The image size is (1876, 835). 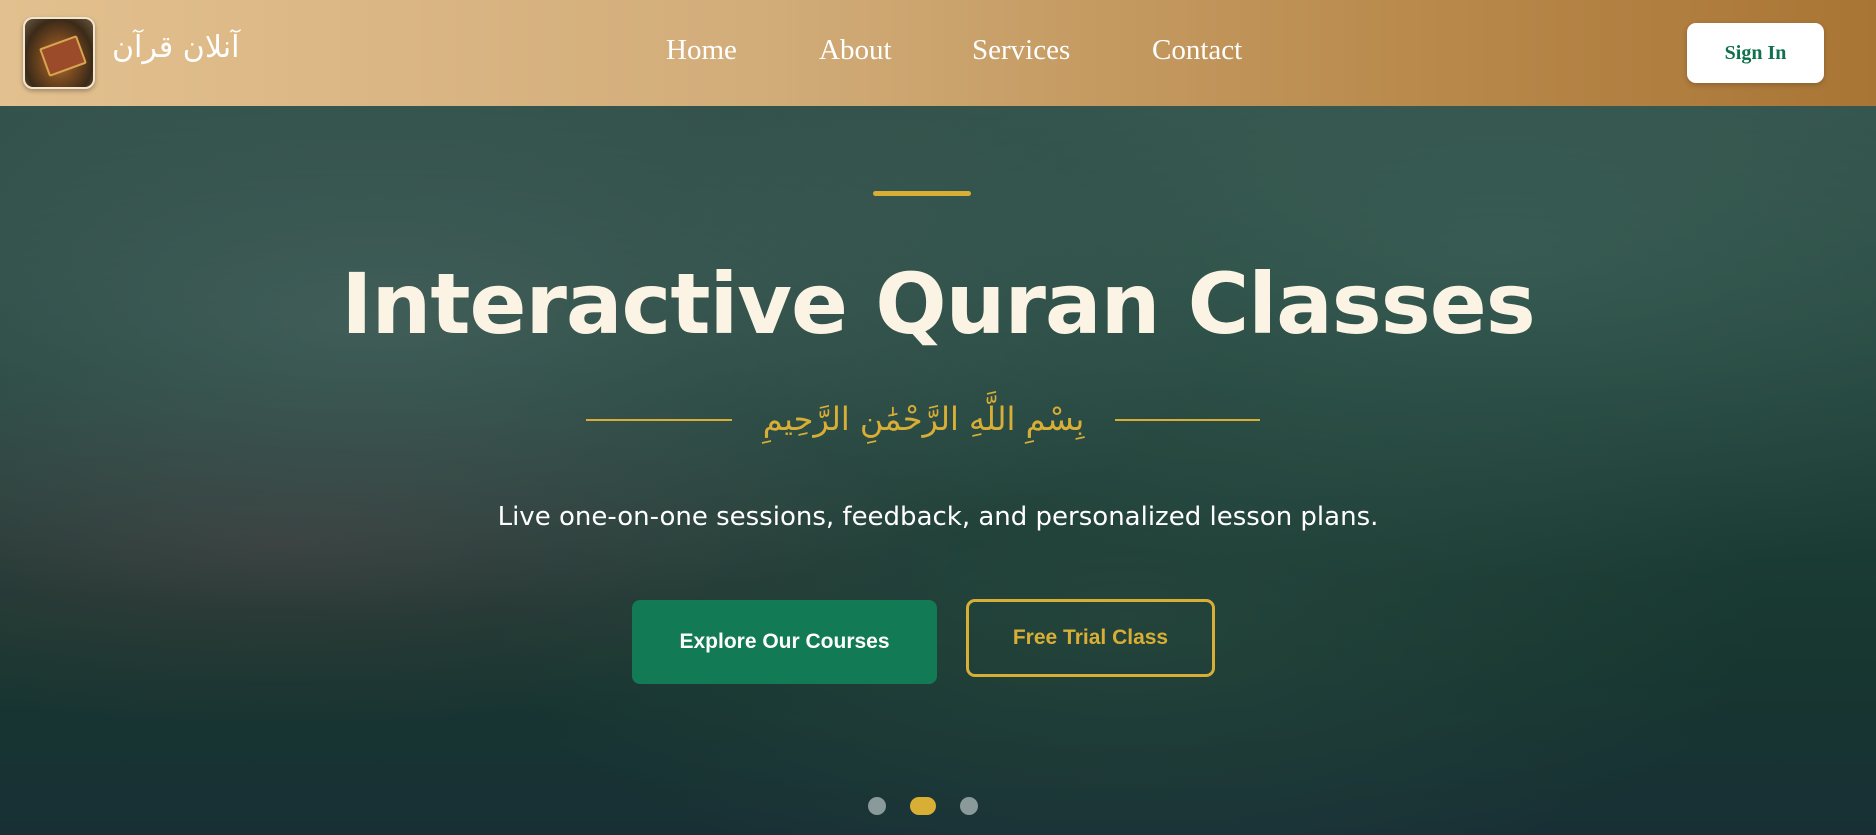 I want to click on nav-contact: Contact, so click(x=1197, y=50).